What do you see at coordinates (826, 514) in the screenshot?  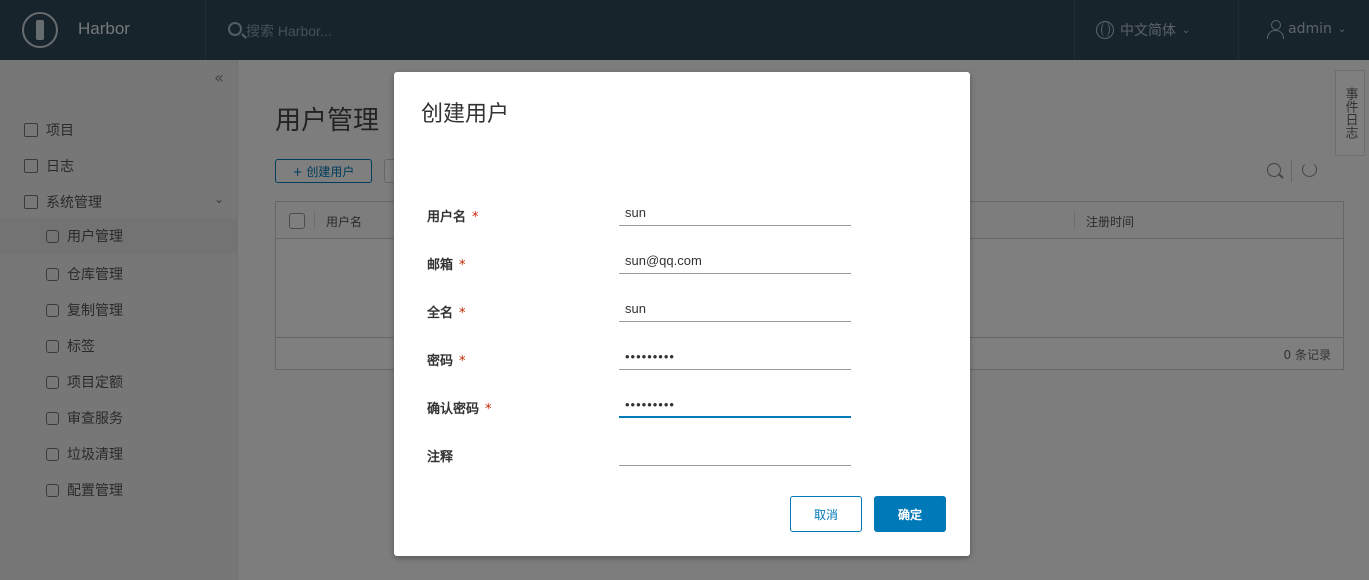 I see `cancel-button: 取消` at bounding box center [826, 514].